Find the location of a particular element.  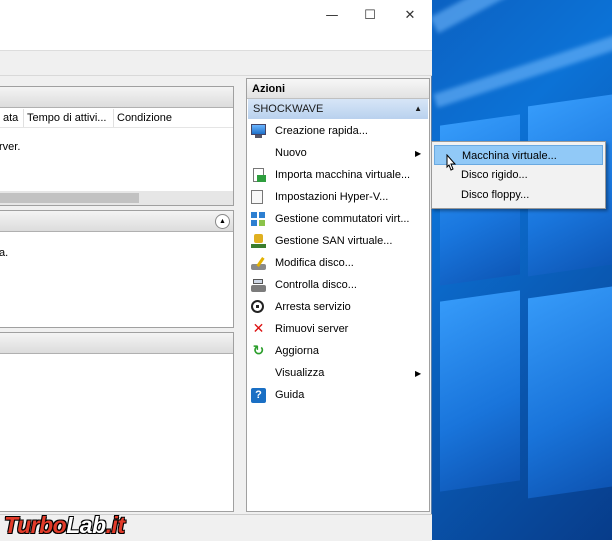

virtual-machines-panel: ata Tempo di attivi... Condizione rver. is located at coordinates (117, 146).